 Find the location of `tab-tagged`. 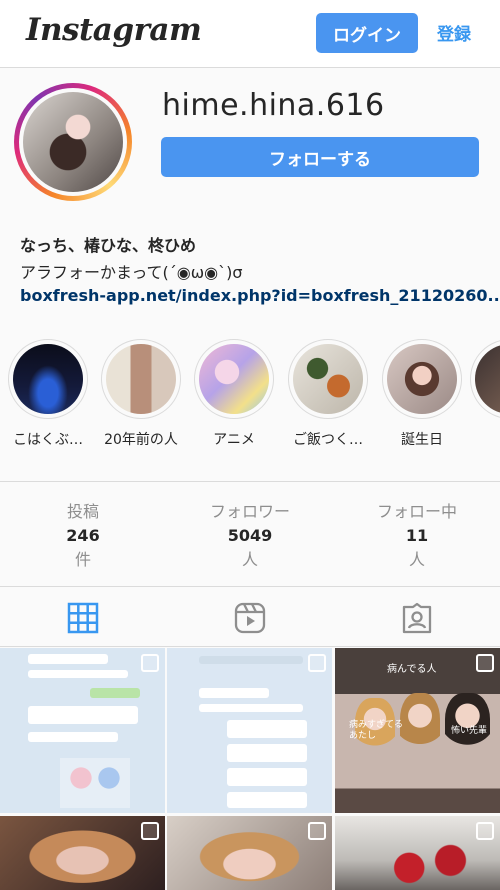

tab-tagged is located at coordinates (417, 618).